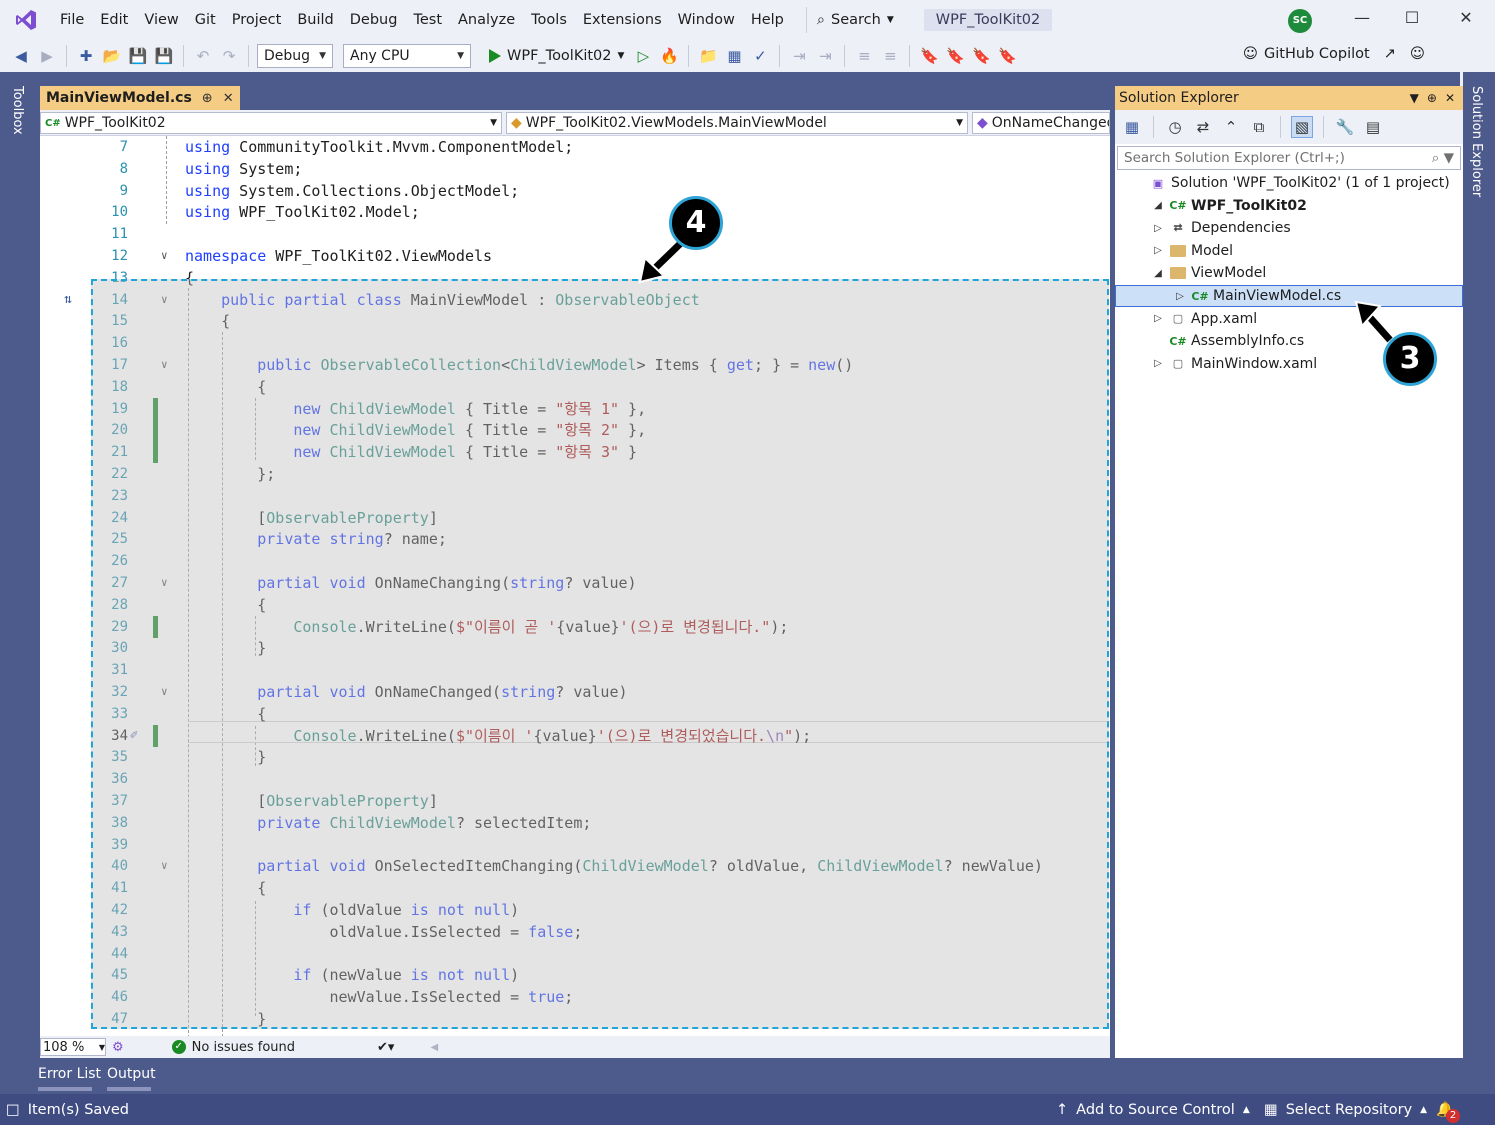 This screenshot has height=1125, width=1495. Describe the element at coordinates (68, 300) in the screenshot. I see `inheritance-glyph-icon: ⇅` at that location.